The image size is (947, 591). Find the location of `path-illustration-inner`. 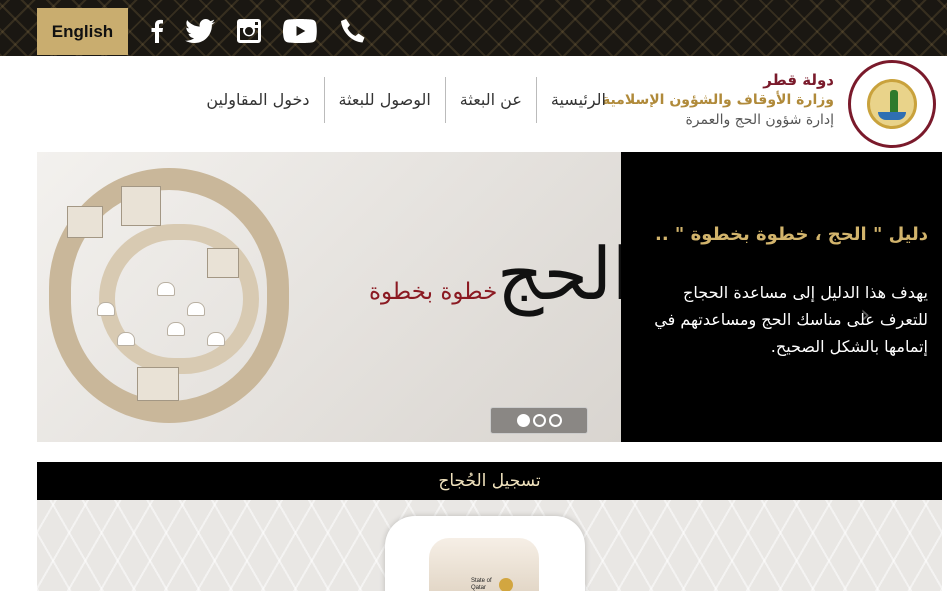

path-illustration-inner is located at coordinates (179, 299).